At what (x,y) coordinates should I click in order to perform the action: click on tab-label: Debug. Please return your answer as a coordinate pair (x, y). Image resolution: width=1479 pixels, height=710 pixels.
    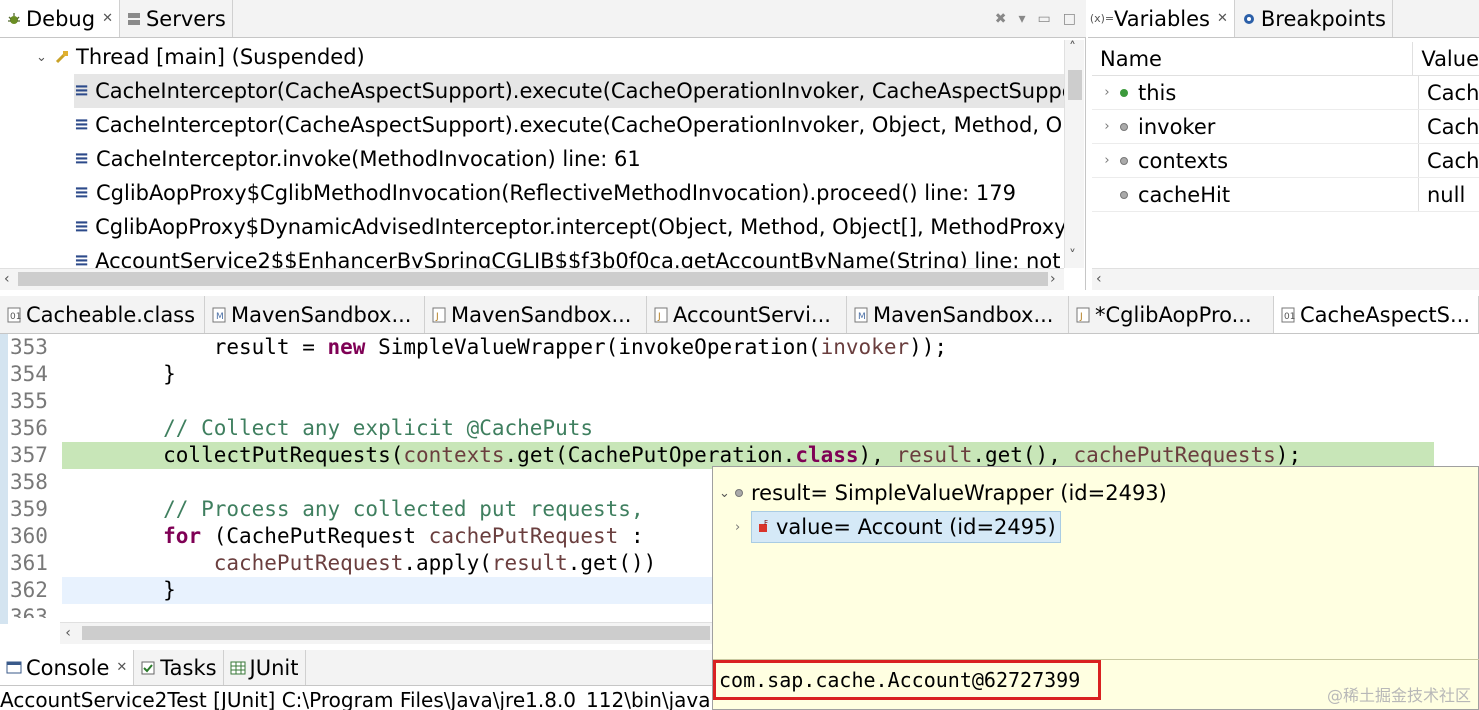
    Looking at the image, I should click on (61, 18).